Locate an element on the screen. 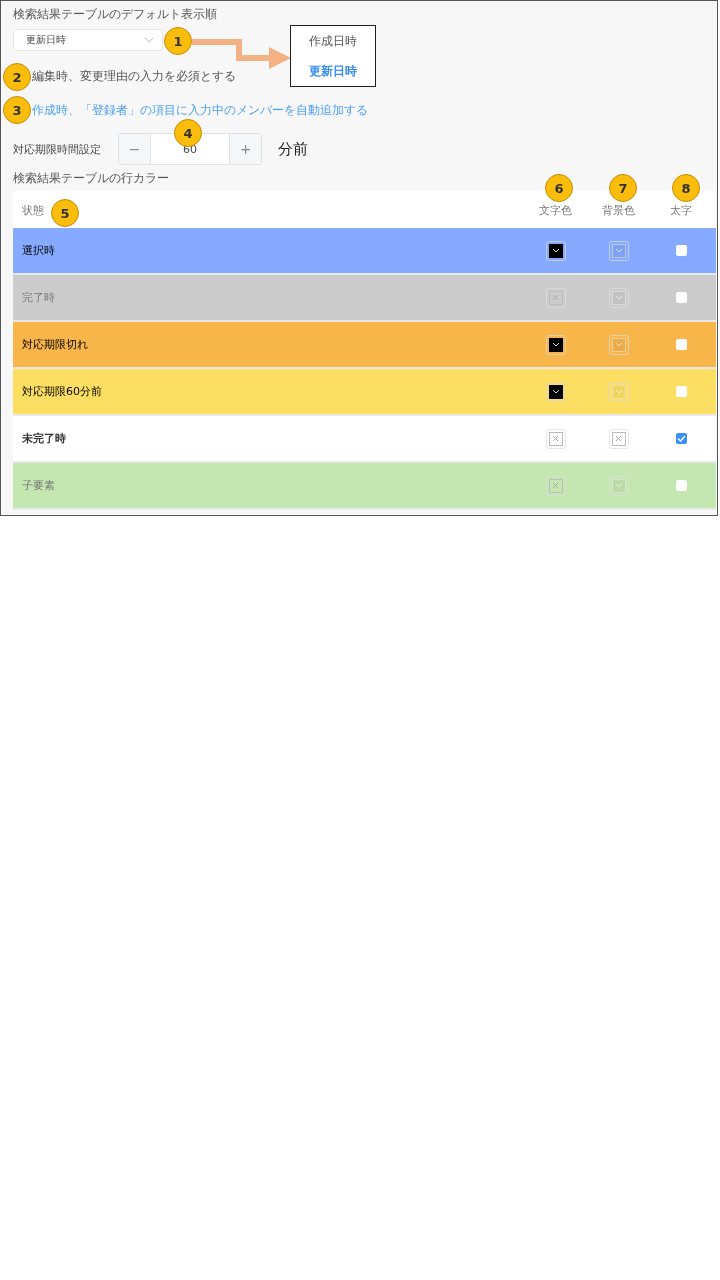 Image resolution: width=720 pixels, height=1280 pixels. row-label: 対応期限切れ is located at coordinates (55, 344).